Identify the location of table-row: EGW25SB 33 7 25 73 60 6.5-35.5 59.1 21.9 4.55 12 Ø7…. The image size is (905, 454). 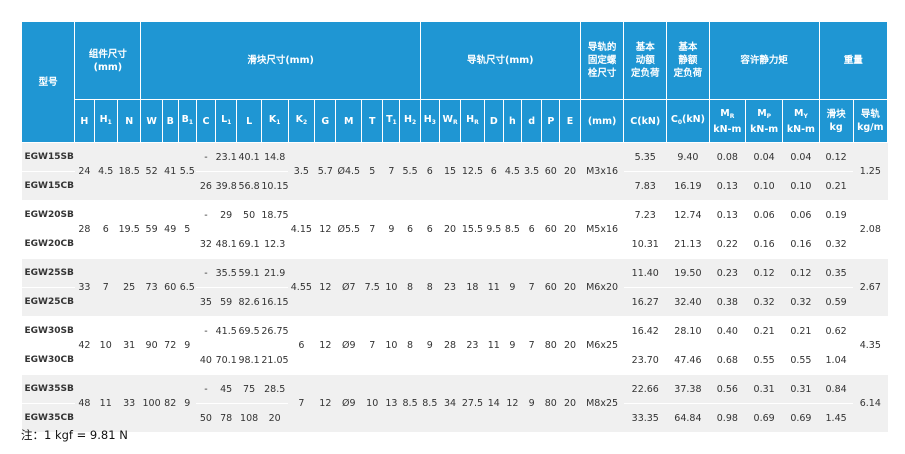
(454, 287).